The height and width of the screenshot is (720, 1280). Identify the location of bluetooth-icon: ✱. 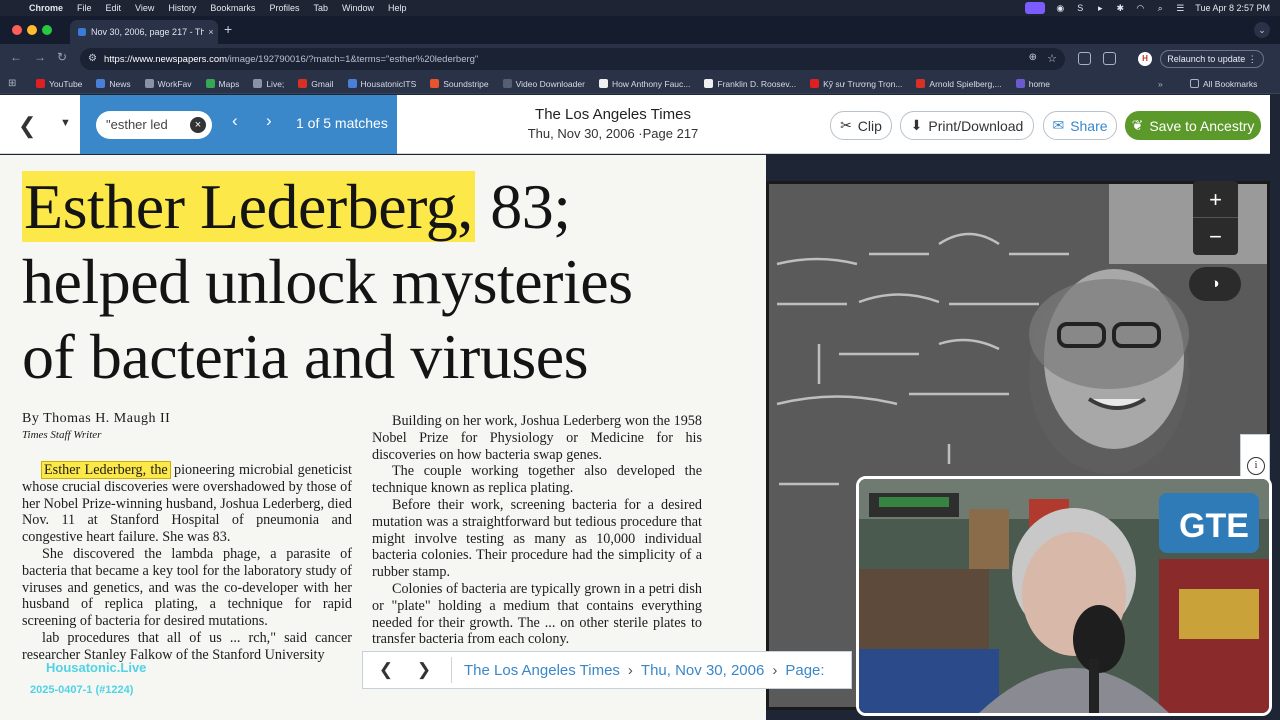
(1120, 8).